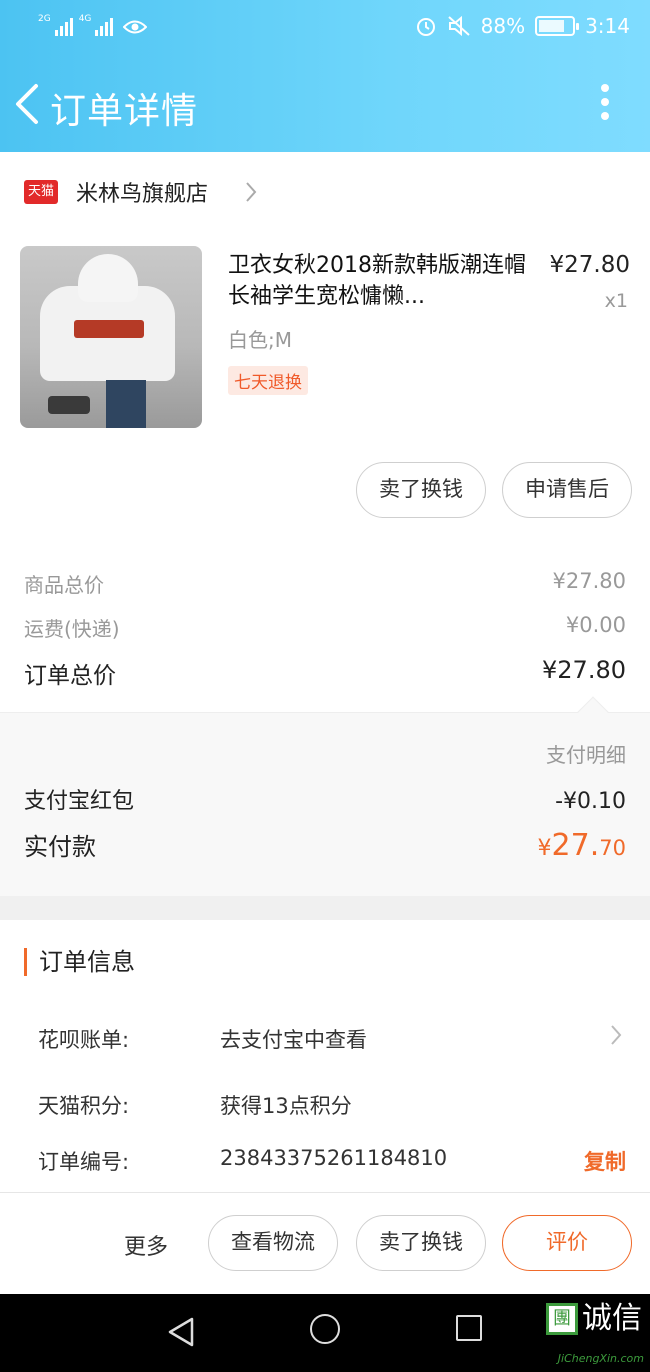  I want to click on system-back-icon, so click(181, 1332).